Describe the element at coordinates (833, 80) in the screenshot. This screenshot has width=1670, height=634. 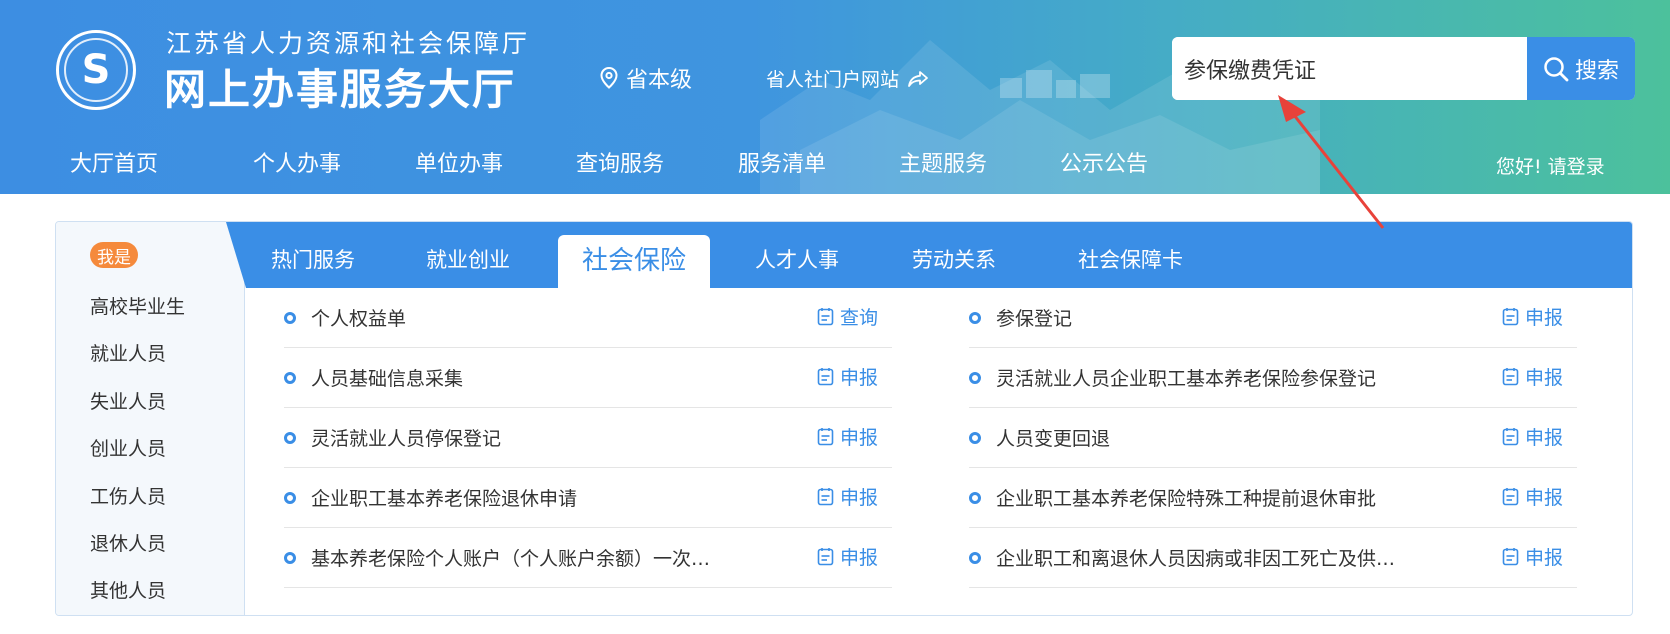
I see `portal-link-label: 省人社门户网站` at that location.